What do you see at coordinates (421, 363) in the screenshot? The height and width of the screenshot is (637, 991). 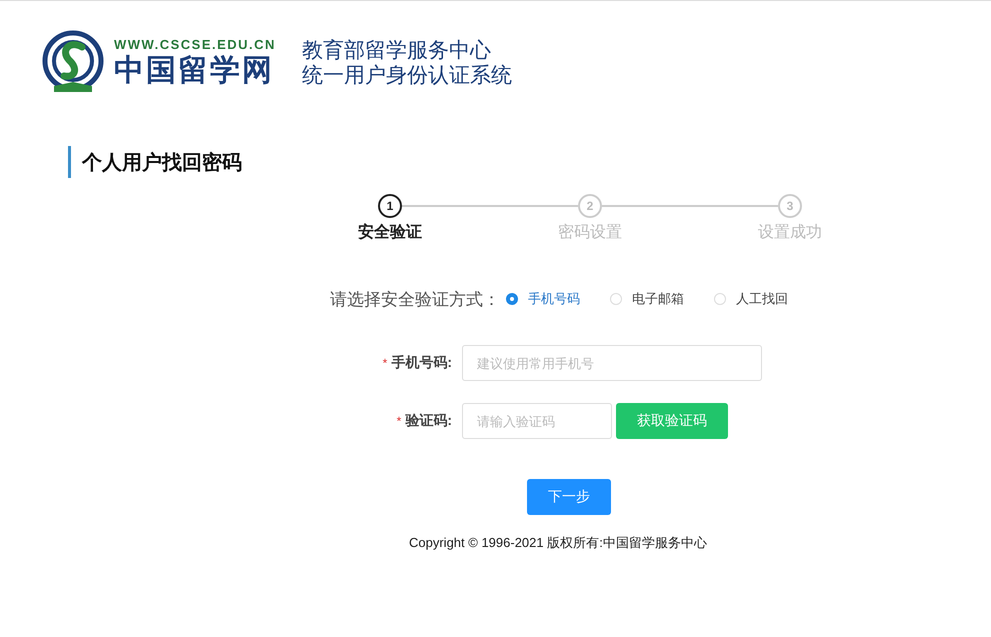 I see `field-label: 手机号码:` at bounding box center [421, 363].